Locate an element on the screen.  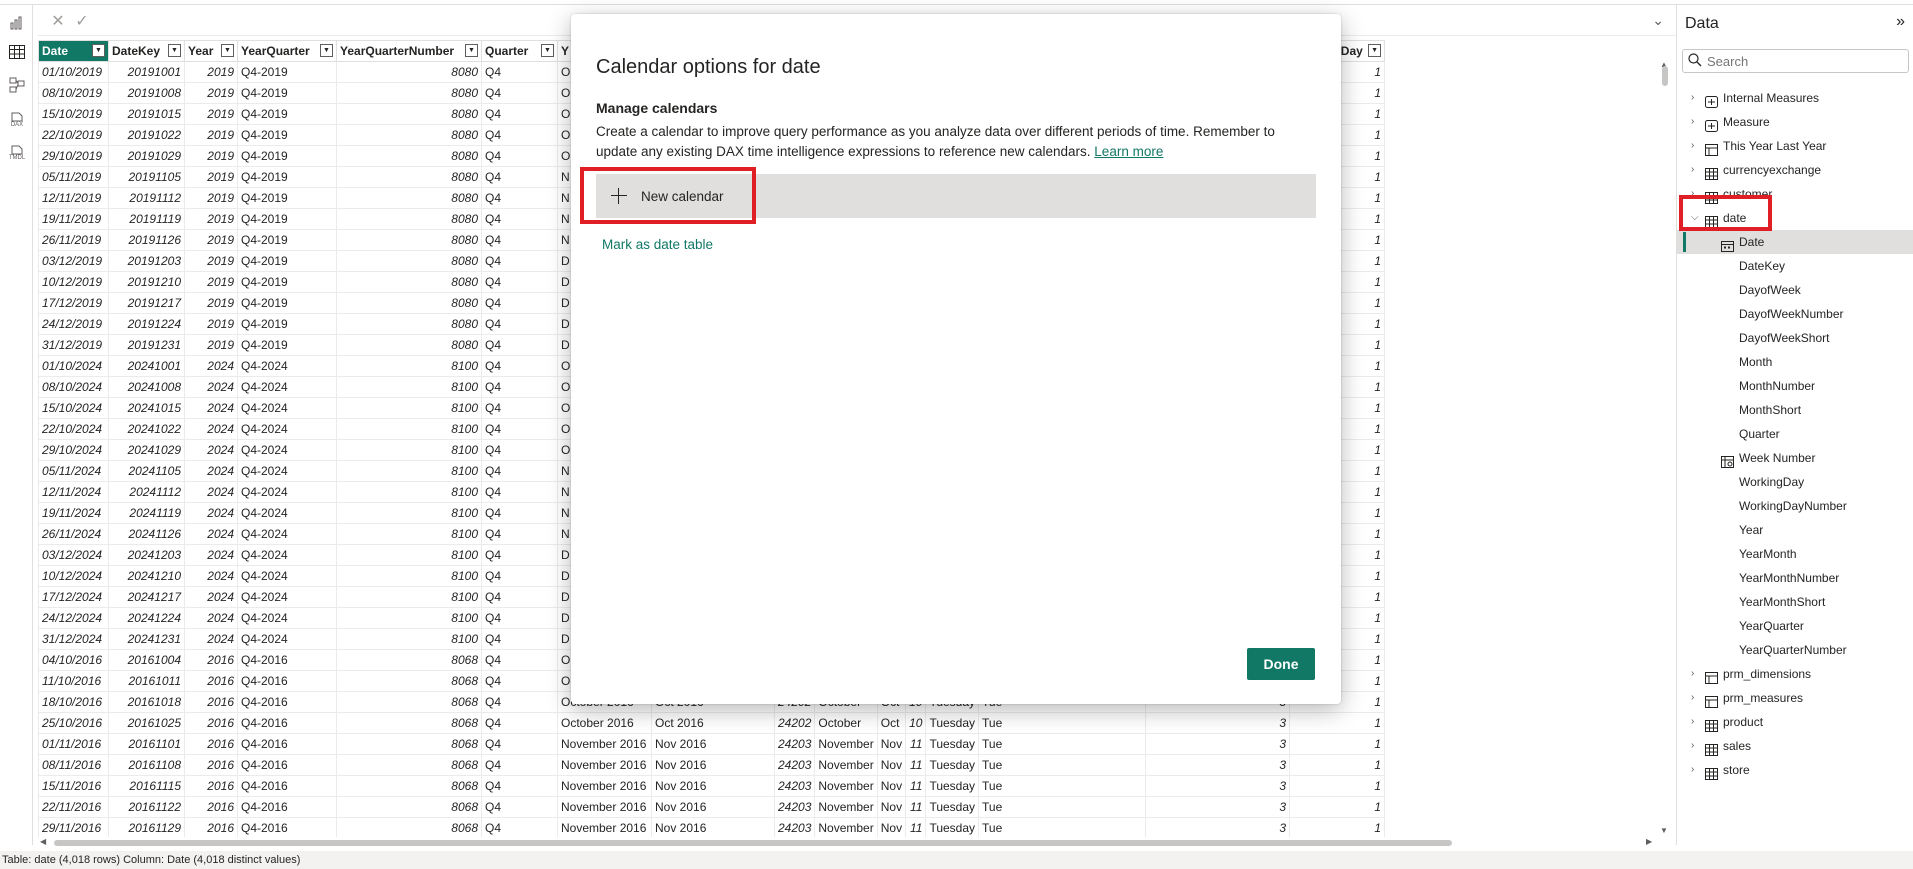
dialog-subtitle: Manage calendars is located at coordinates (657, 108).